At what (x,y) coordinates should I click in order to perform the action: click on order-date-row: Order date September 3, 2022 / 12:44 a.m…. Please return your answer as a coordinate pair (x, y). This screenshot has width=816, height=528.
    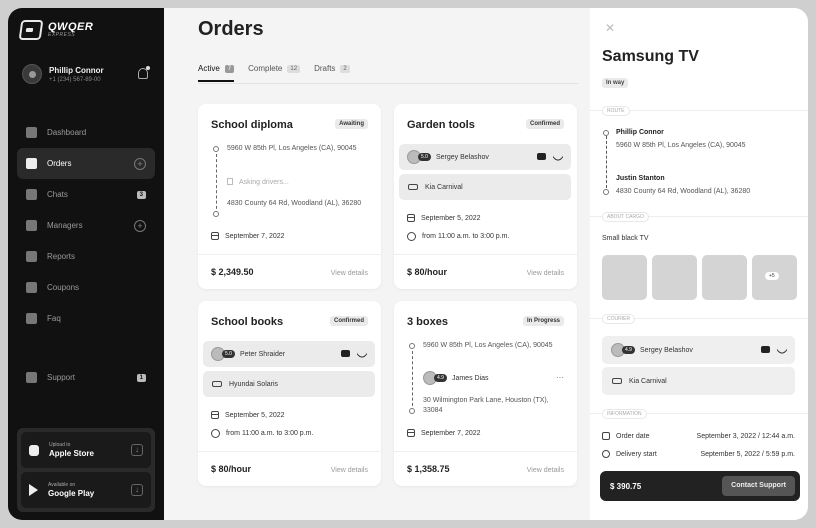
    Looking at the image, I should click on (698, 436).